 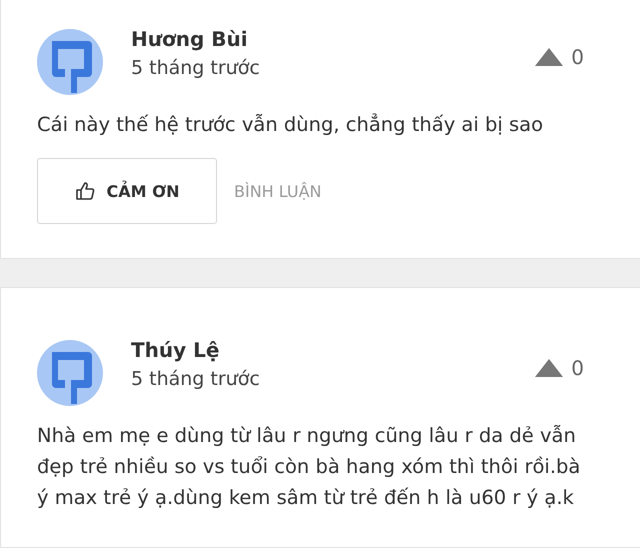 I want to click on thanks-button: CẢM ƠN, so click(x=127, y=191).